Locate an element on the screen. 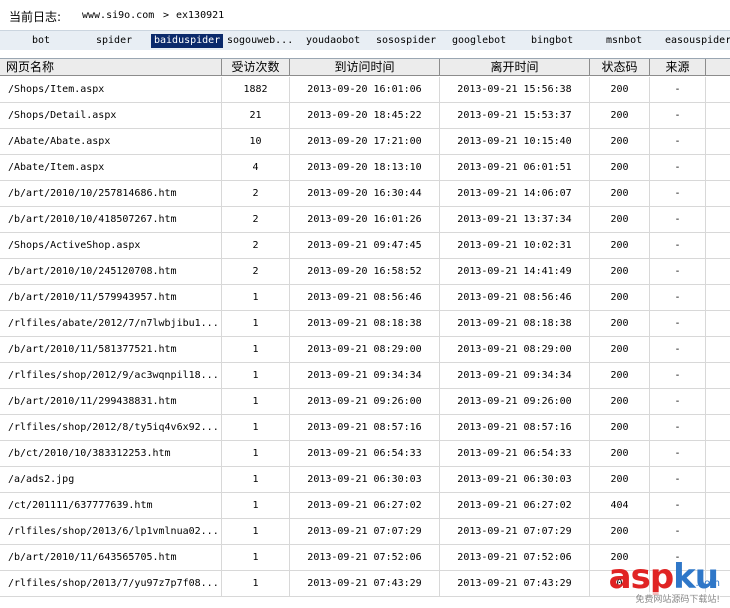 This screenshot has height=608, width=730. page-name-cell: /b/art/2010/11/643565705.htm is located at coordinates (111, 558).